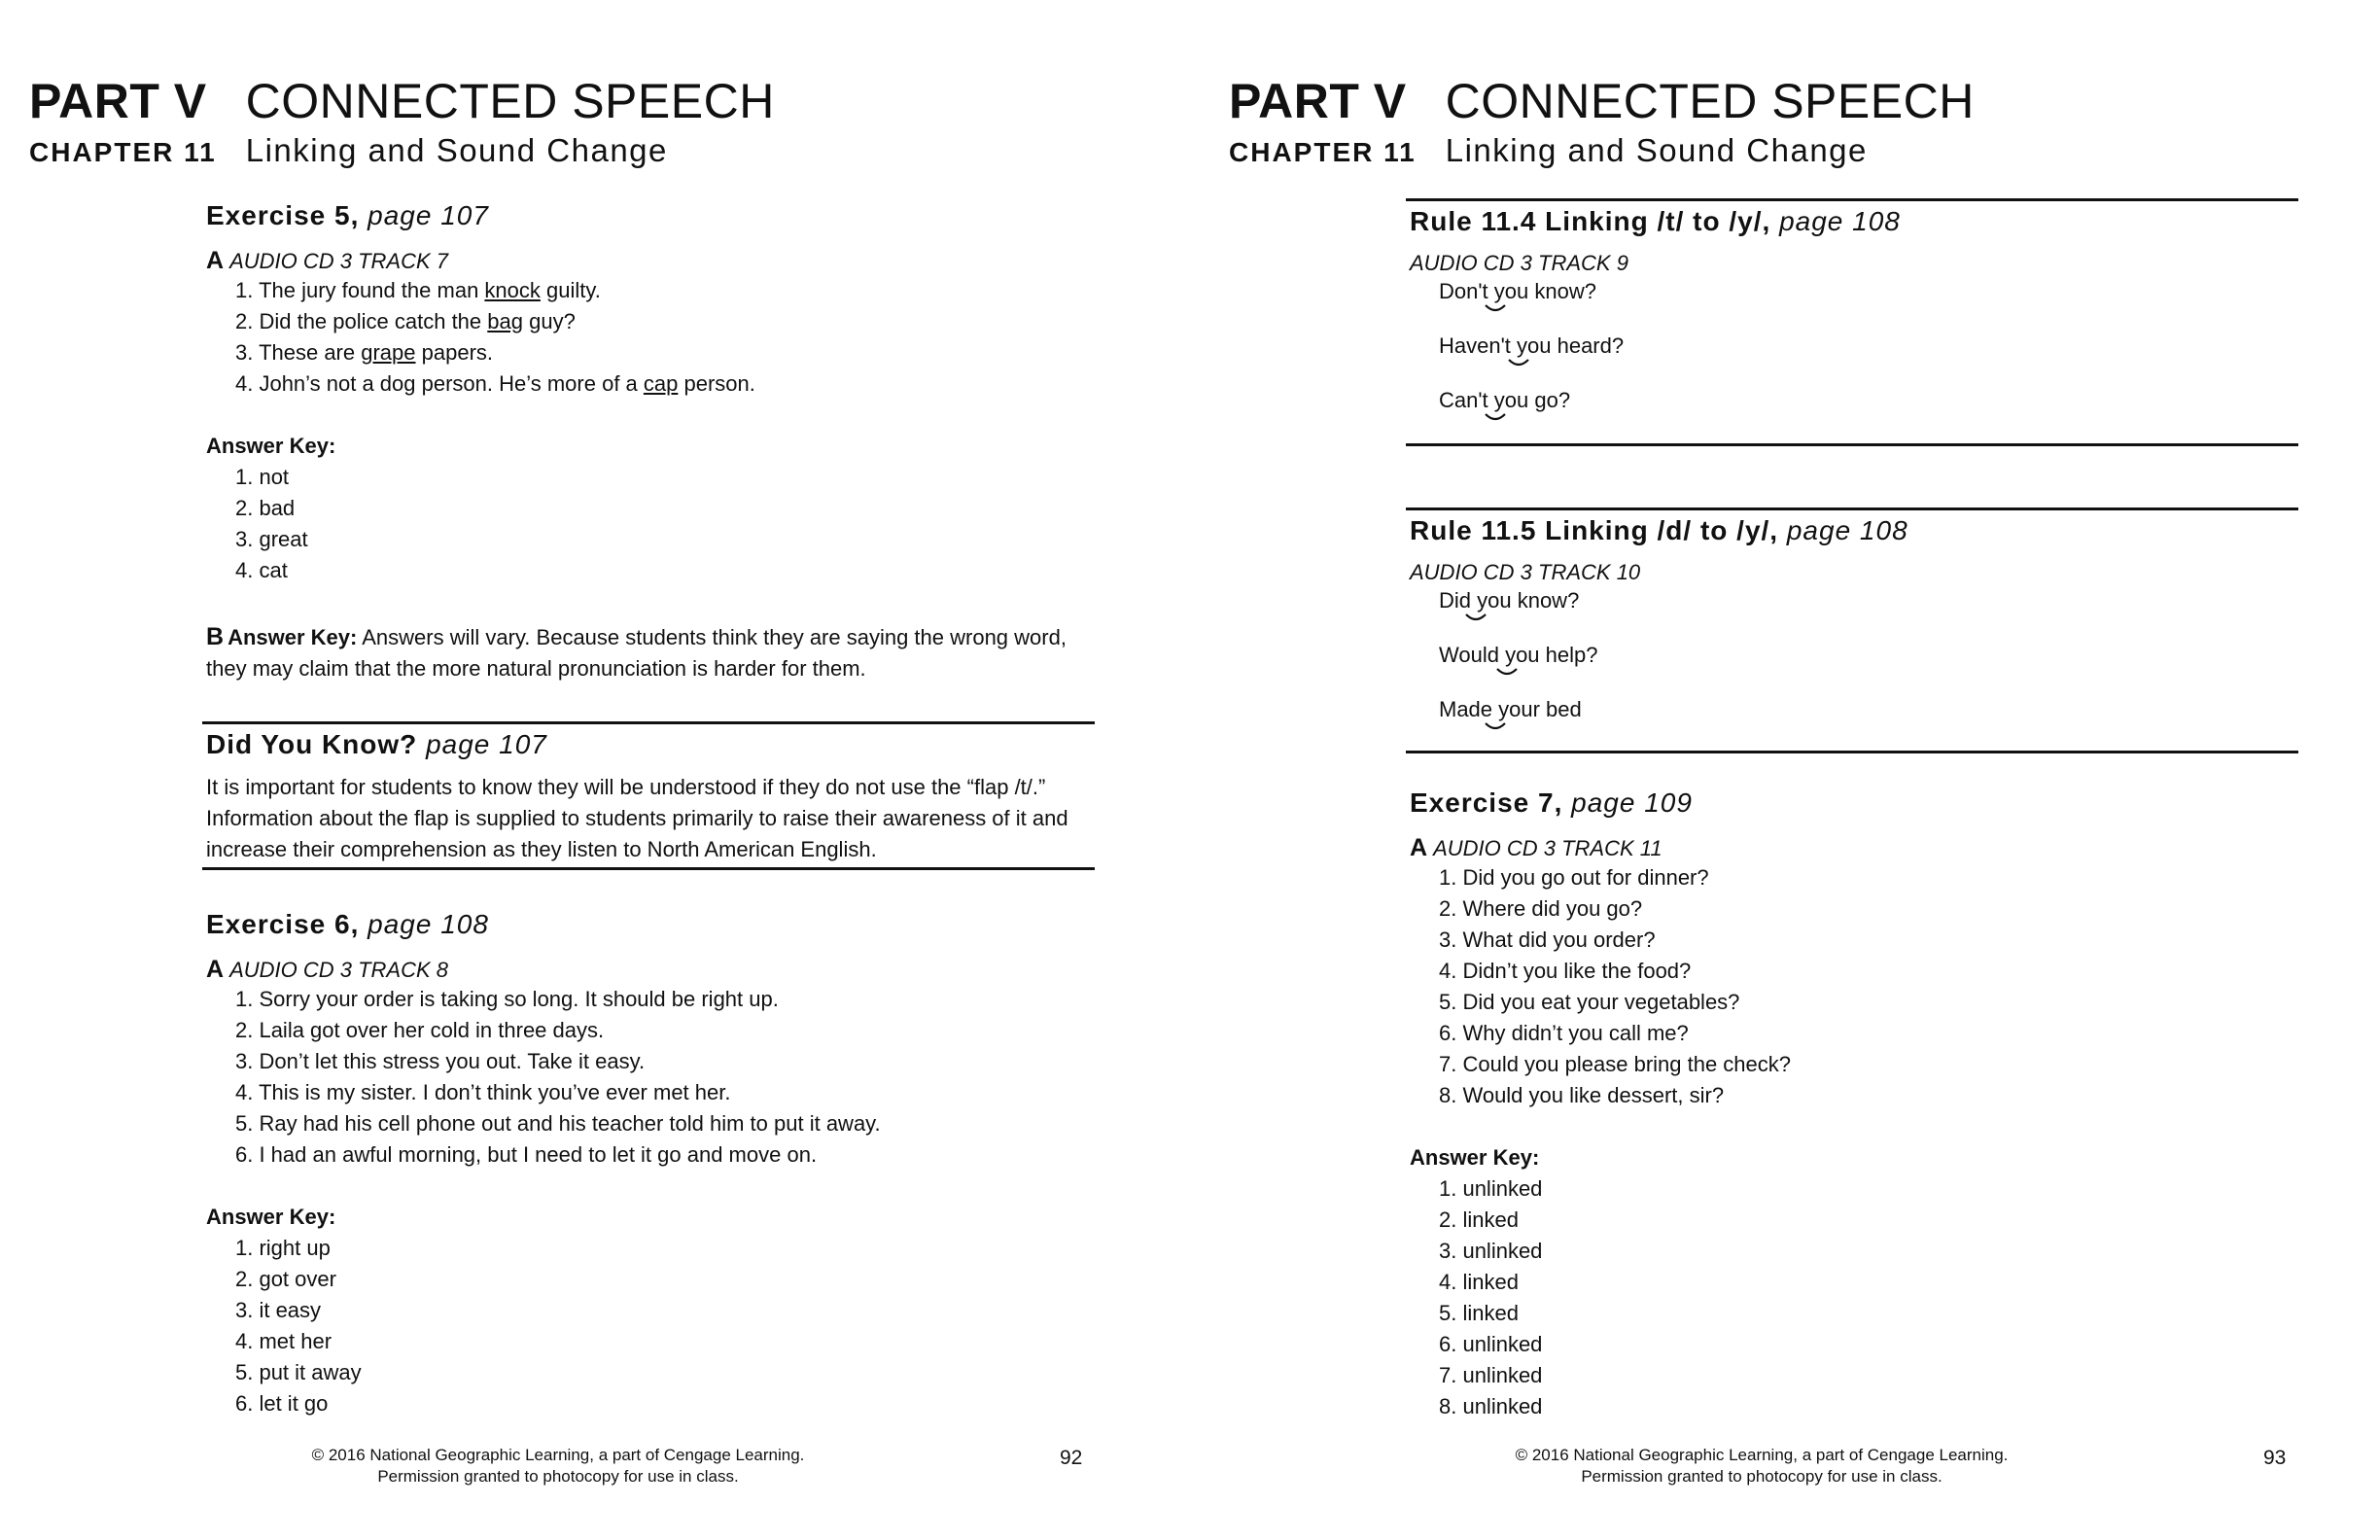 The image size is (2380, 1540). Describe the element at coordinates (1541, 908) in the screenshot. I see `list-item: 2. Where did you go?` at that location.